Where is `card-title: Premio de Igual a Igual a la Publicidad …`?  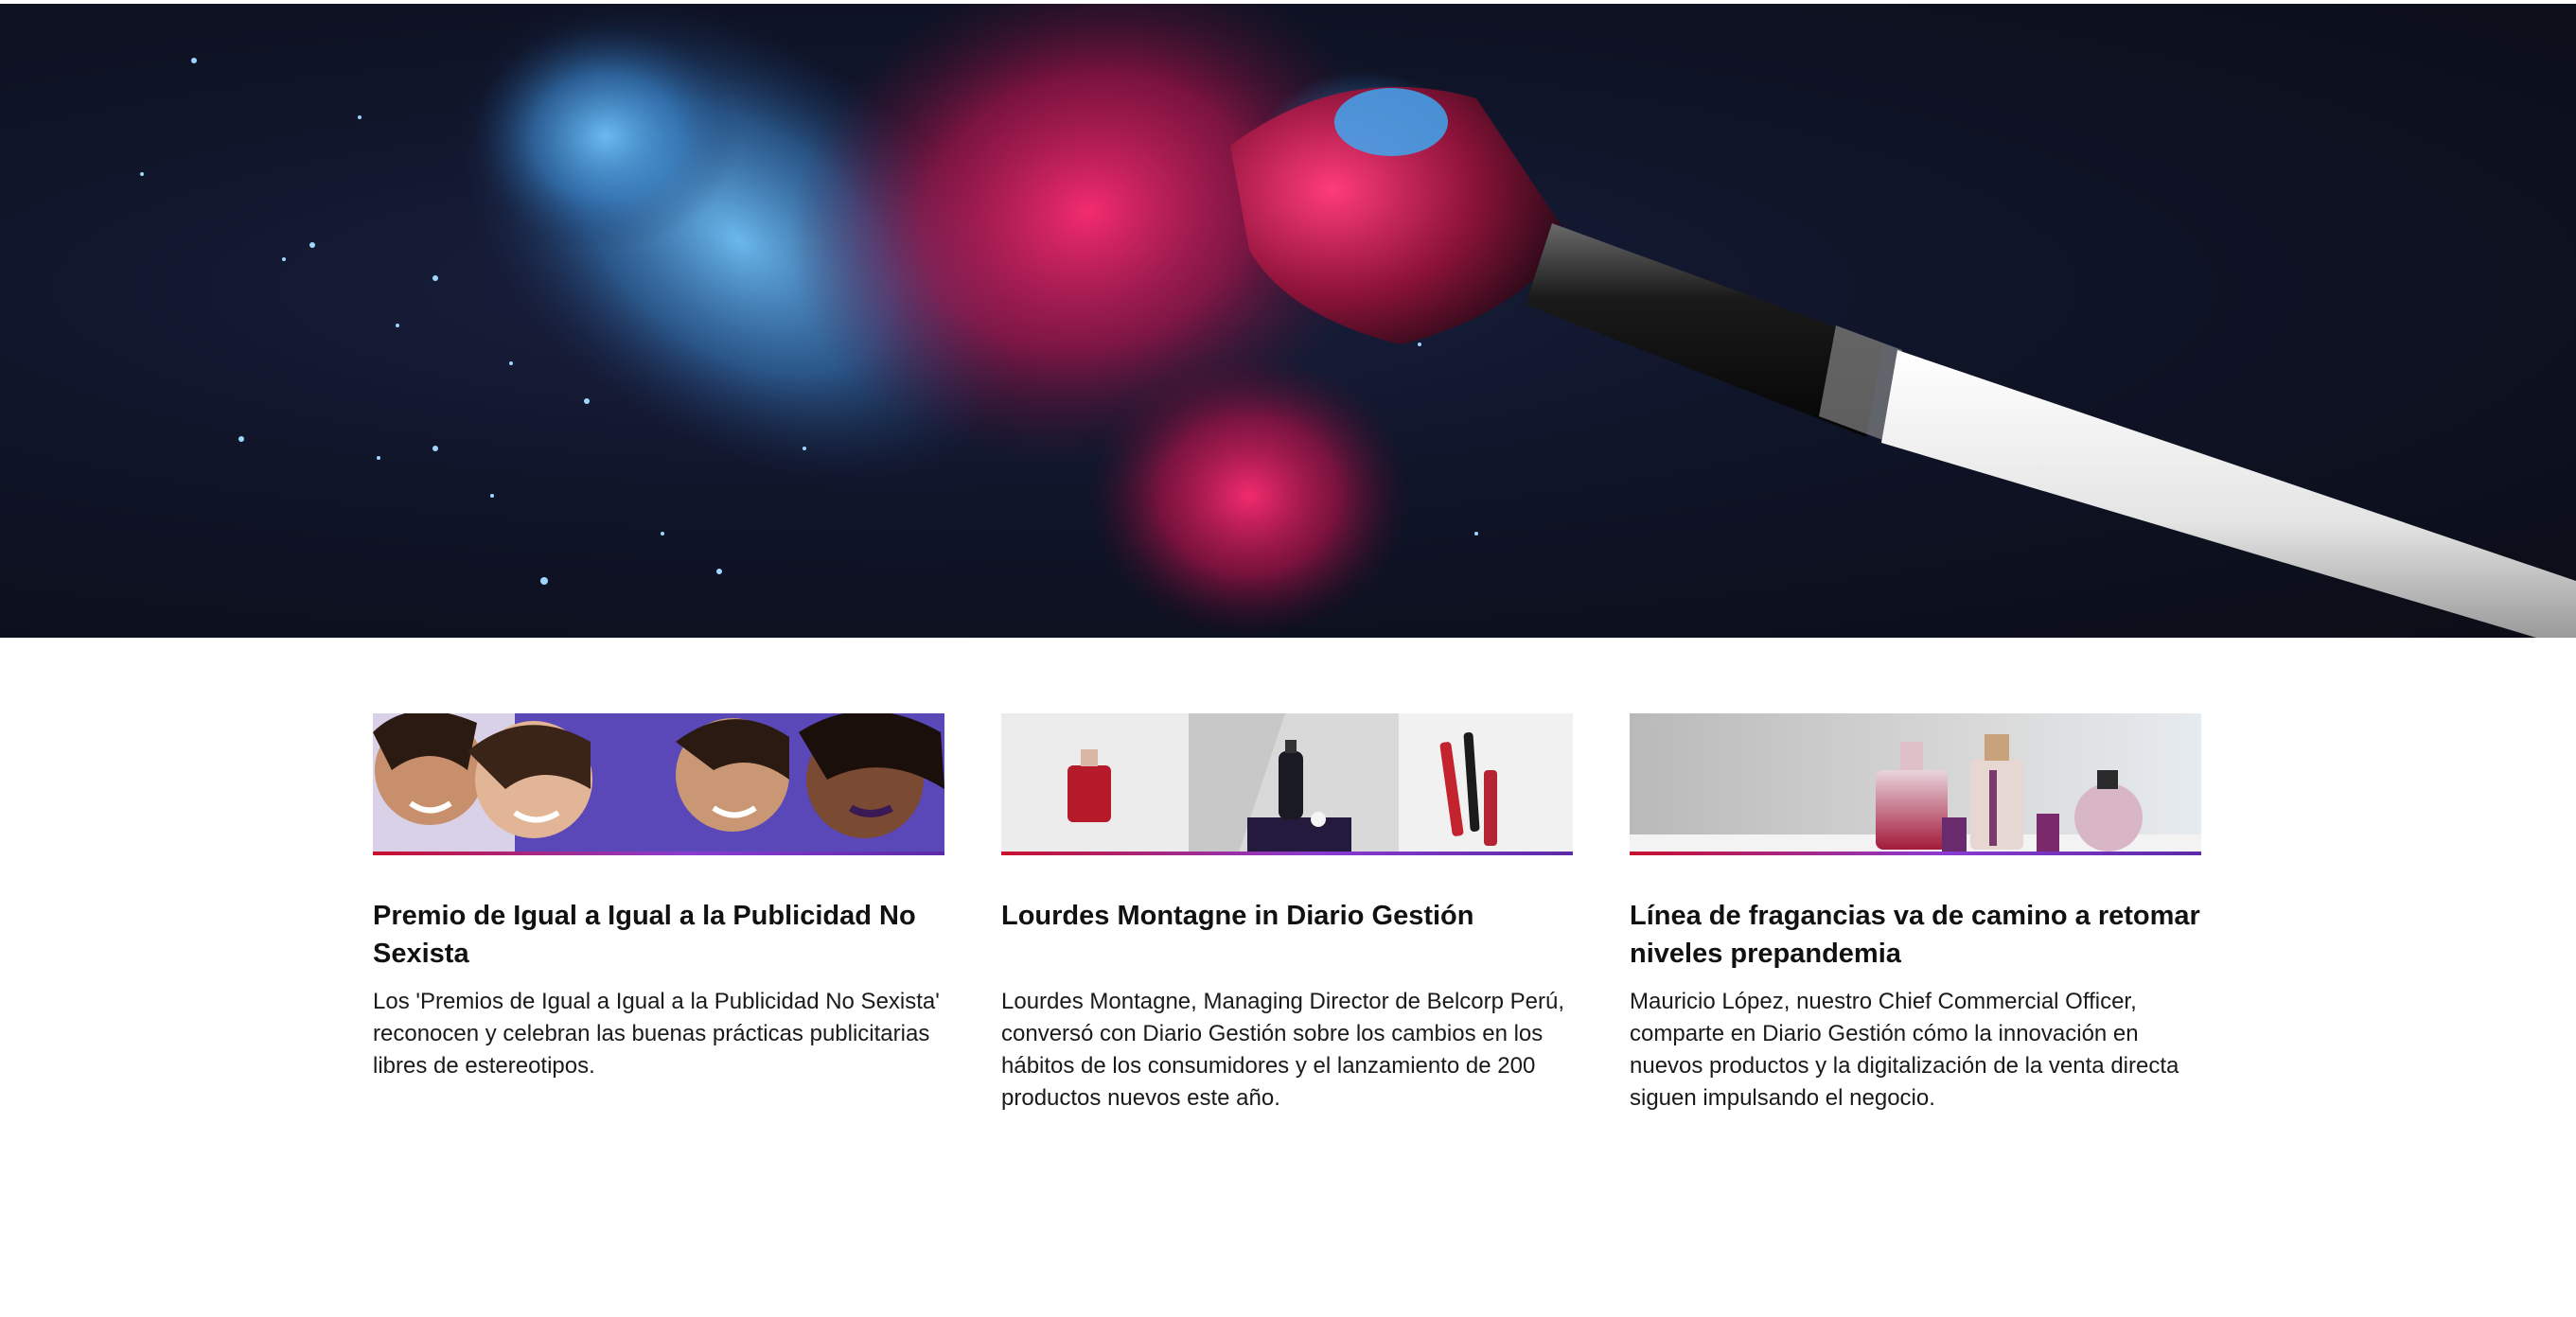 card-title: Premio de Igual a Igual a la Publicidad … is located at coordinates (658, 935).